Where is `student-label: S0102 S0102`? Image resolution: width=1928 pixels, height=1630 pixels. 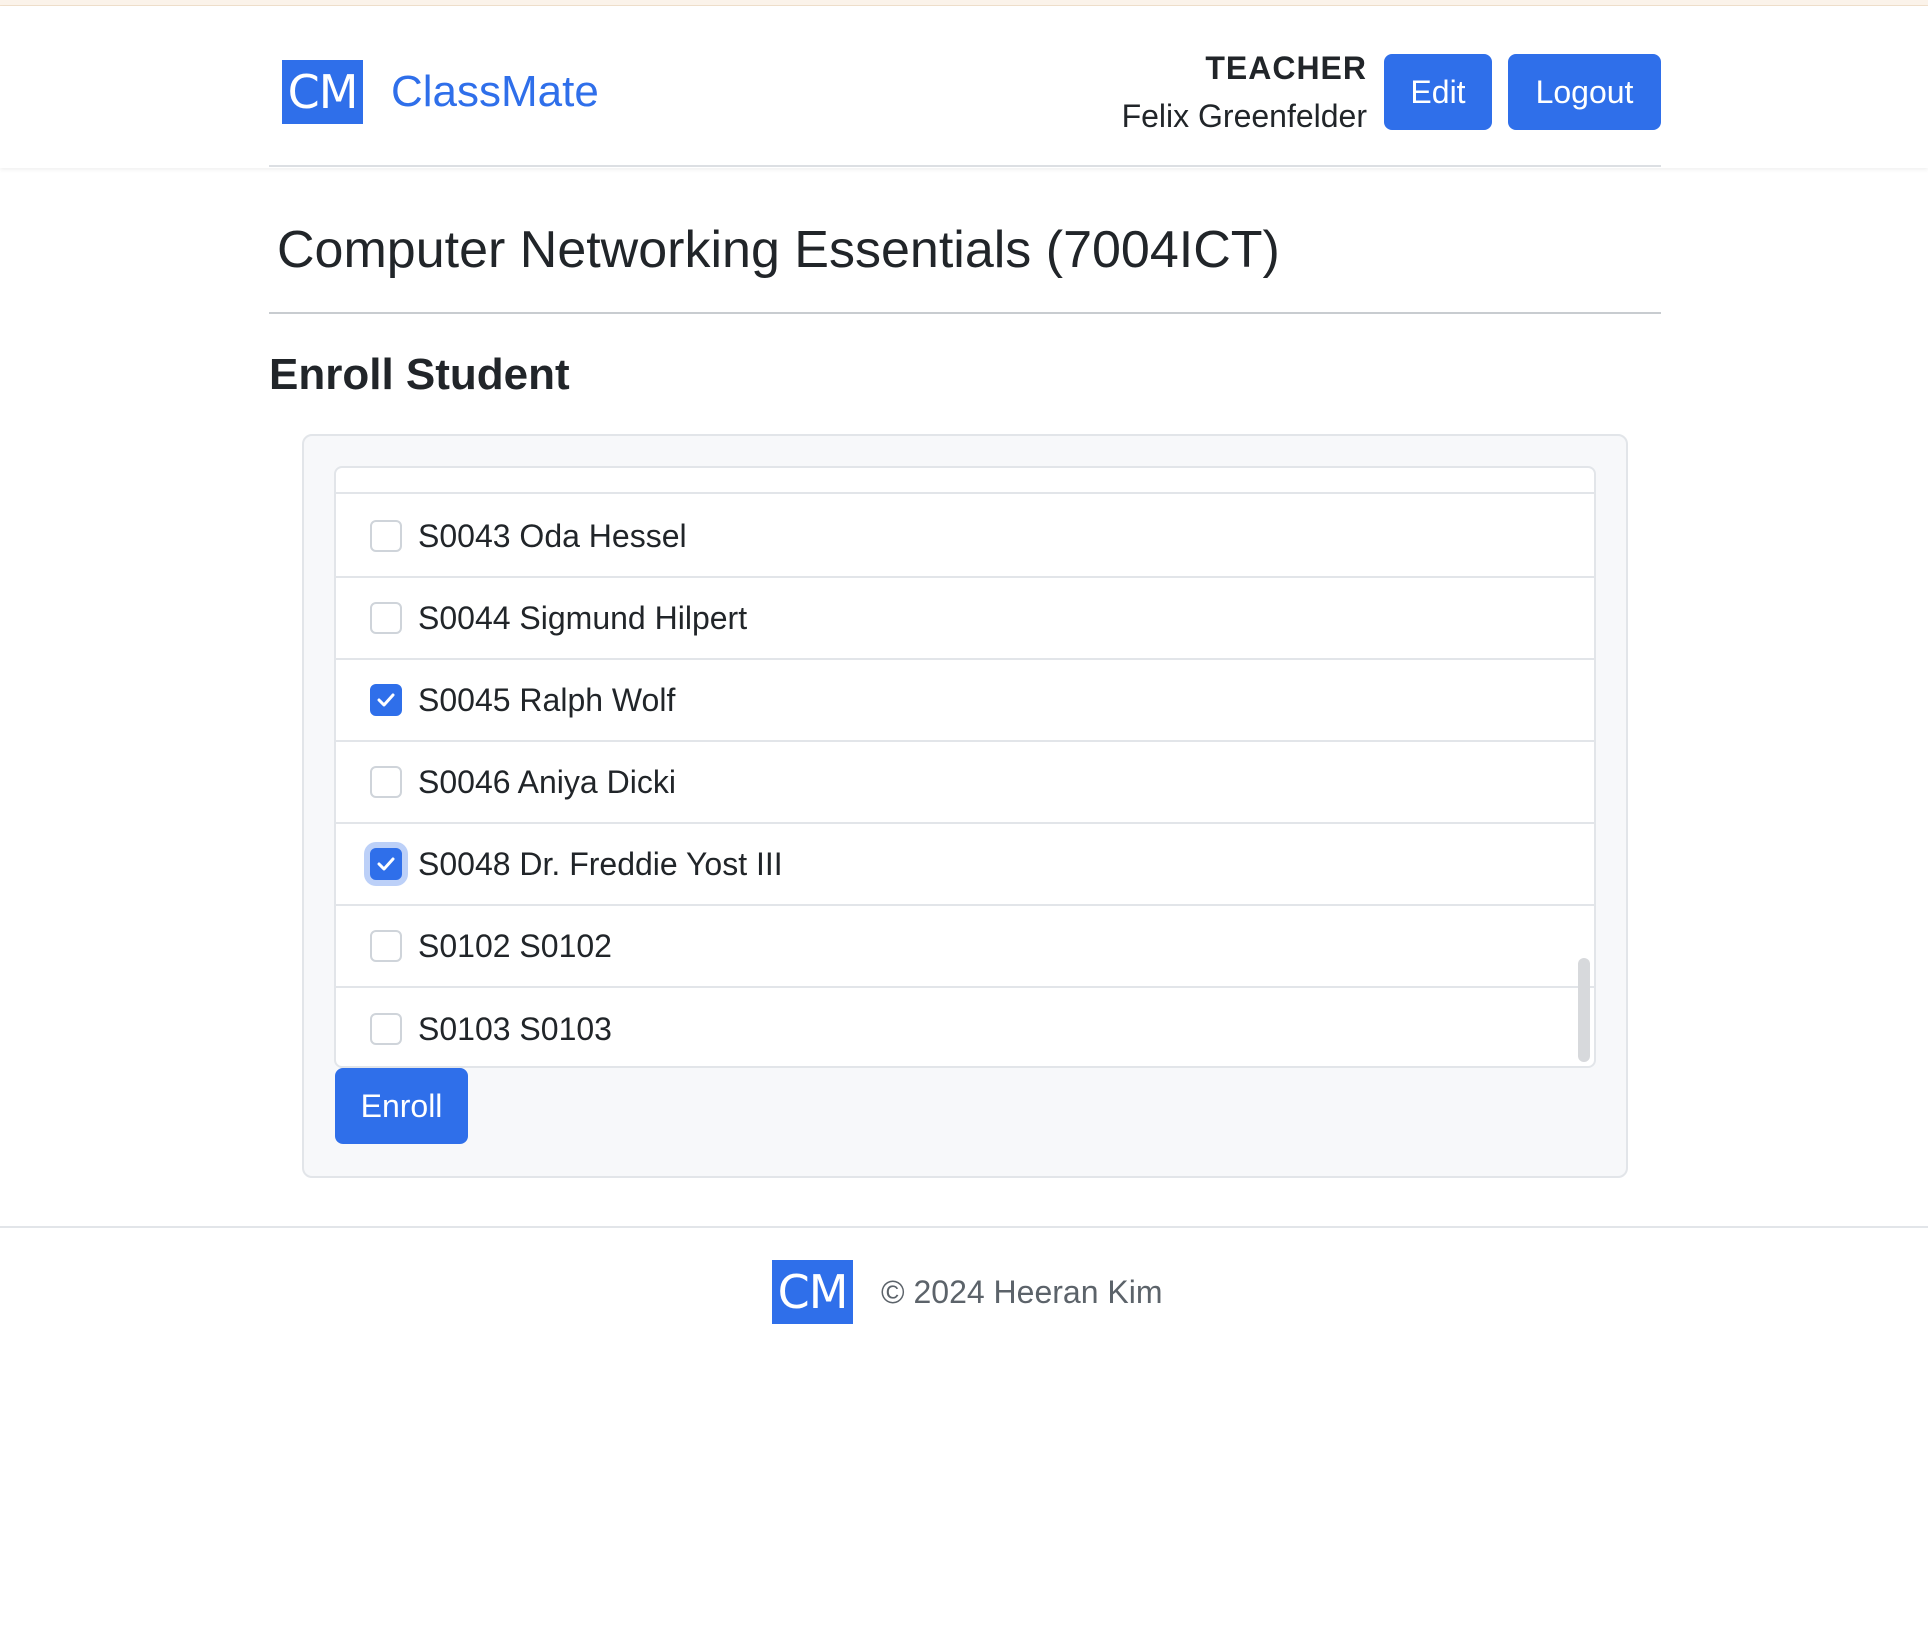
student-label: S0102 S0102 is located at coordinates (515, 946).